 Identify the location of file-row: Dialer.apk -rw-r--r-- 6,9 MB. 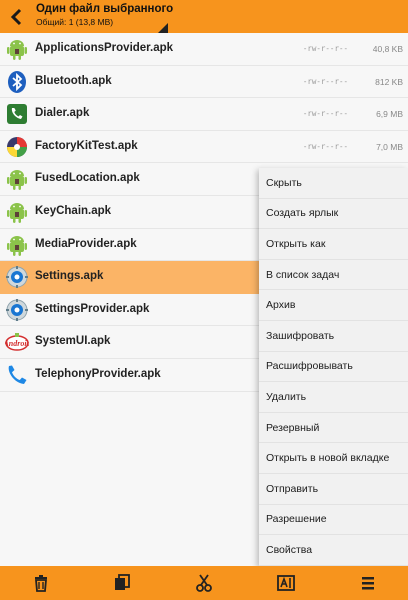
(204, 114).